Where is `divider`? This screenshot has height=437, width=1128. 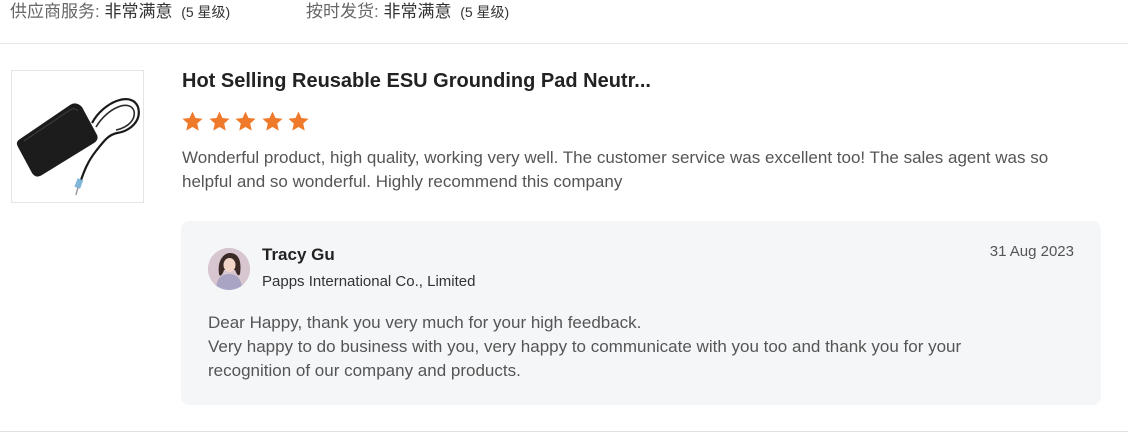 divider is located at coordinates (564, 431).